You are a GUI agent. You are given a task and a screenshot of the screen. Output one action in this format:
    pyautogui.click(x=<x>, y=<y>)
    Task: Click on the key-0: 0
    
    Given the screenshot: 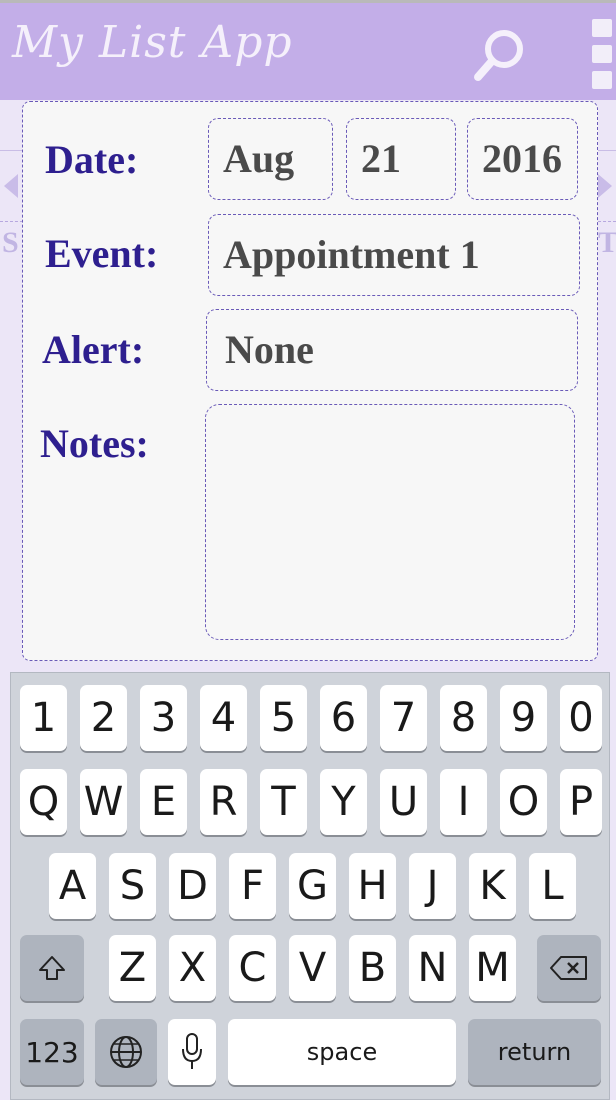 What is the action you would take?
    pyautogui.click(x=581, y=718)
    